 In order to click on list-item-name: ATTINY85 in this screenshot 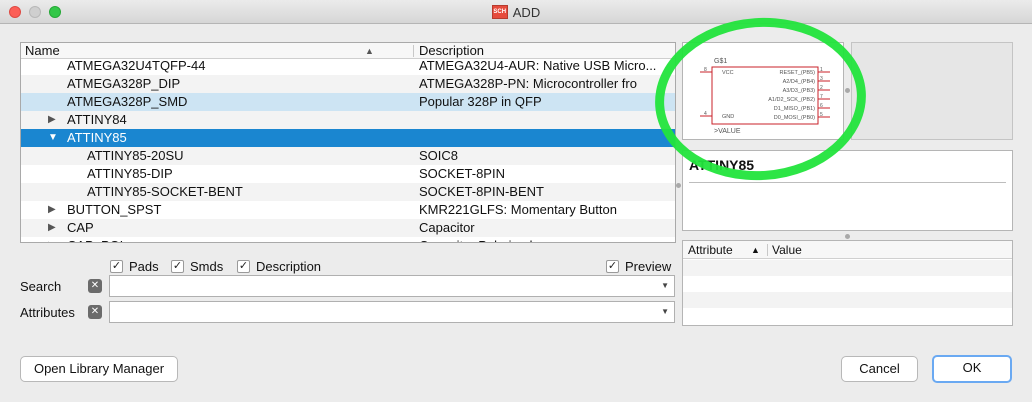, I will do `click(97, 137)`.